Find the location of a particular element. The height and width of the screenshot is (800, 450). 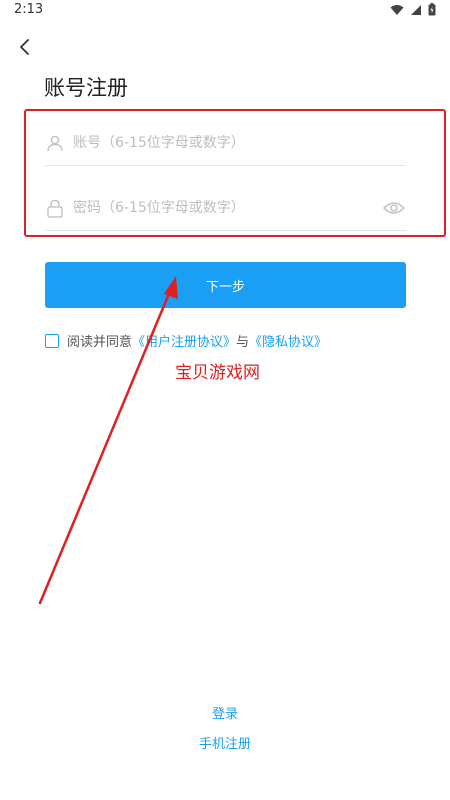

user-agreement-link: 《用户注册协议》 is located at coordinates (184, 340).